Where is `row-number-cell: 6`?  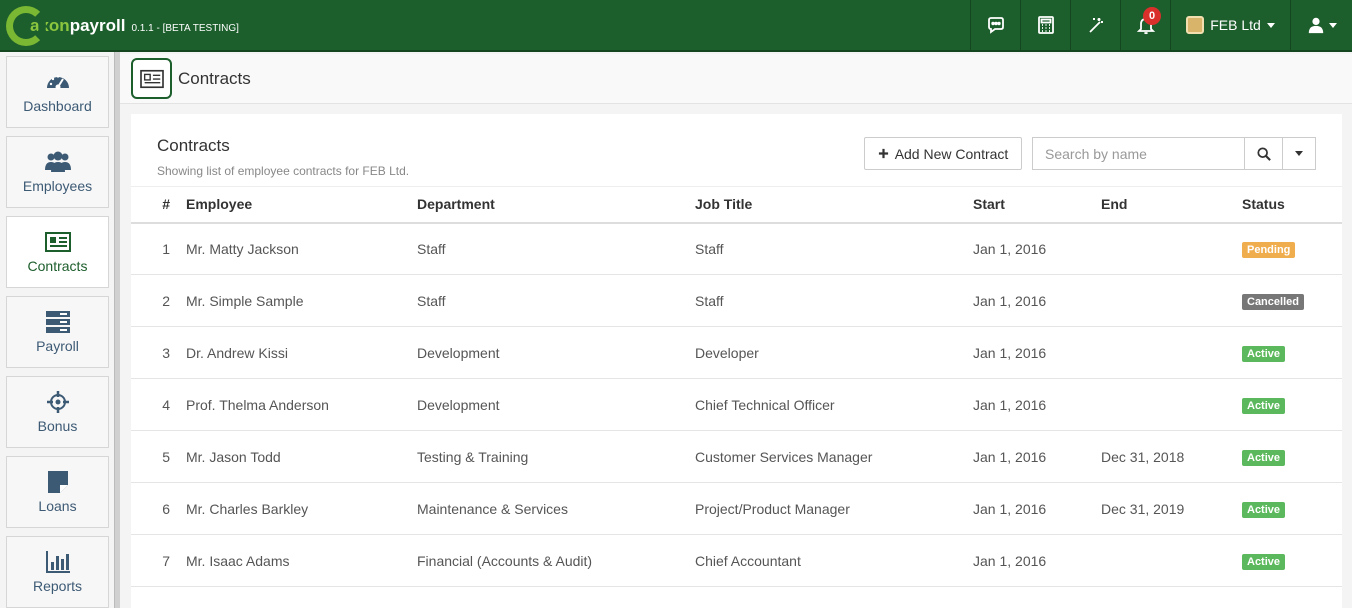
row-number-cell: 6 is located at coordinates (158, 508).